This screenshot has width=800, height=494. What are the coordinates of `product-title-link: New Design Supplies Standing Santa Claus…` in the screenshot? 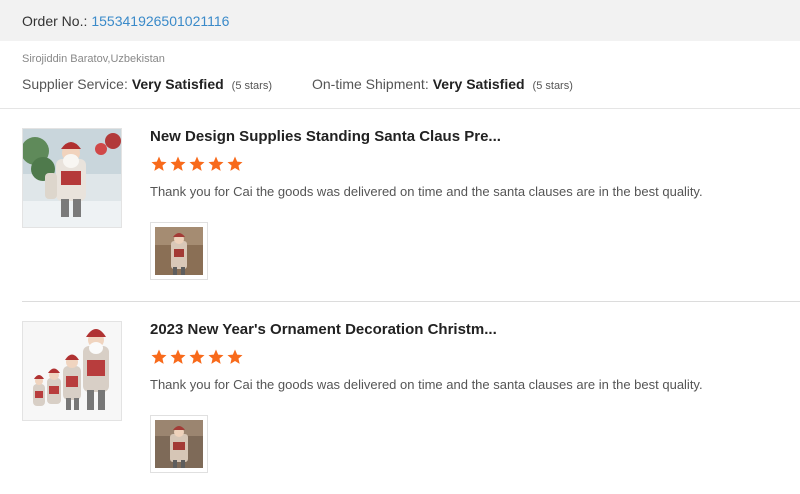 It's located at (325, 136).